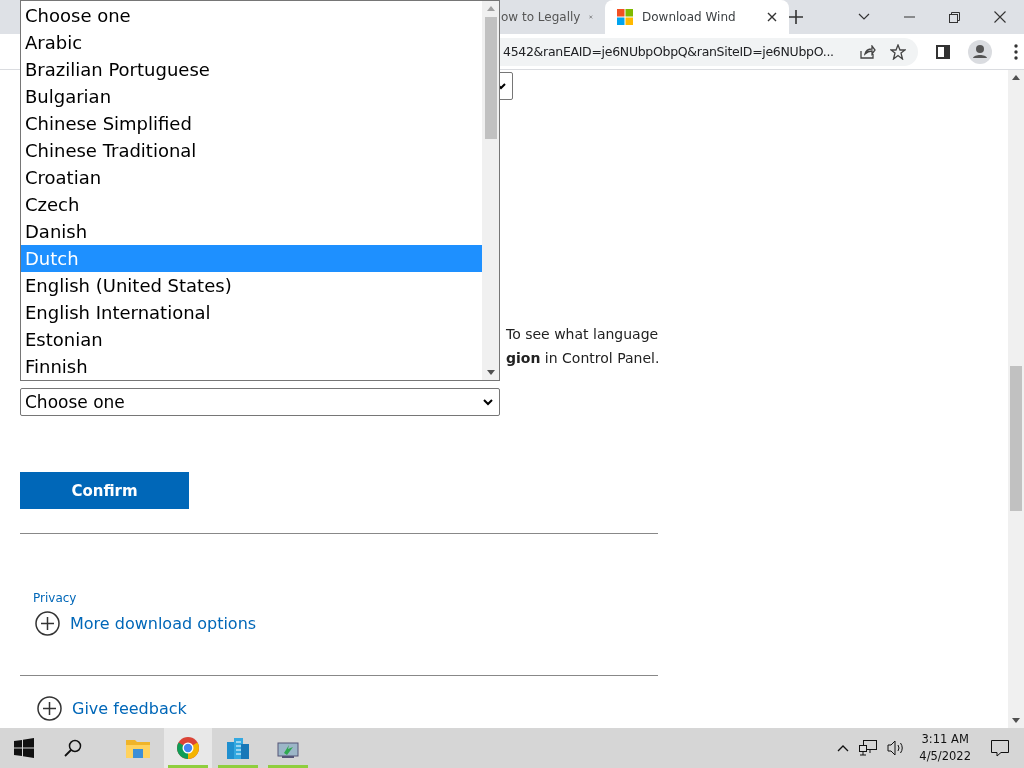  Describe the element at coordinates (251, 312) in the screenshot. I see `dropdown-option: English International` at that location.